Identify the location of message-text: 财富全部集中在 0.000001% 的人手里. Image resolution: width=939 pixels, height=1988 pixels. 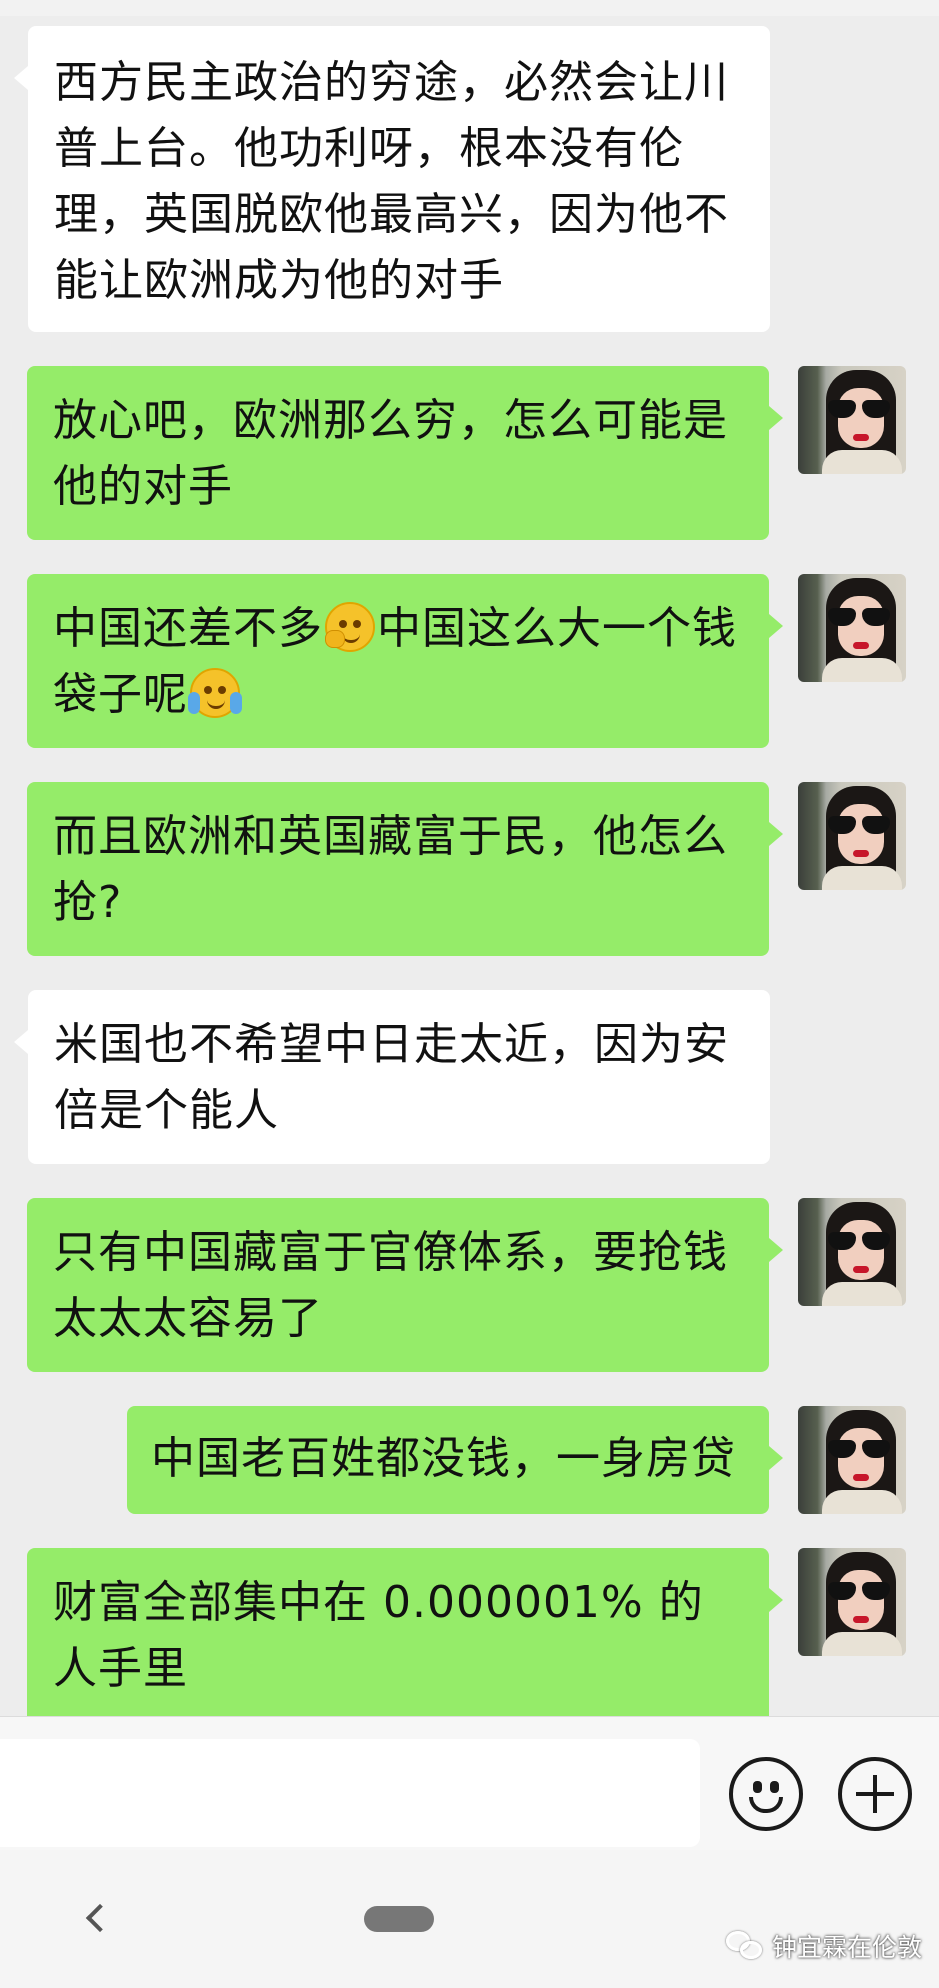
(378, 1635).